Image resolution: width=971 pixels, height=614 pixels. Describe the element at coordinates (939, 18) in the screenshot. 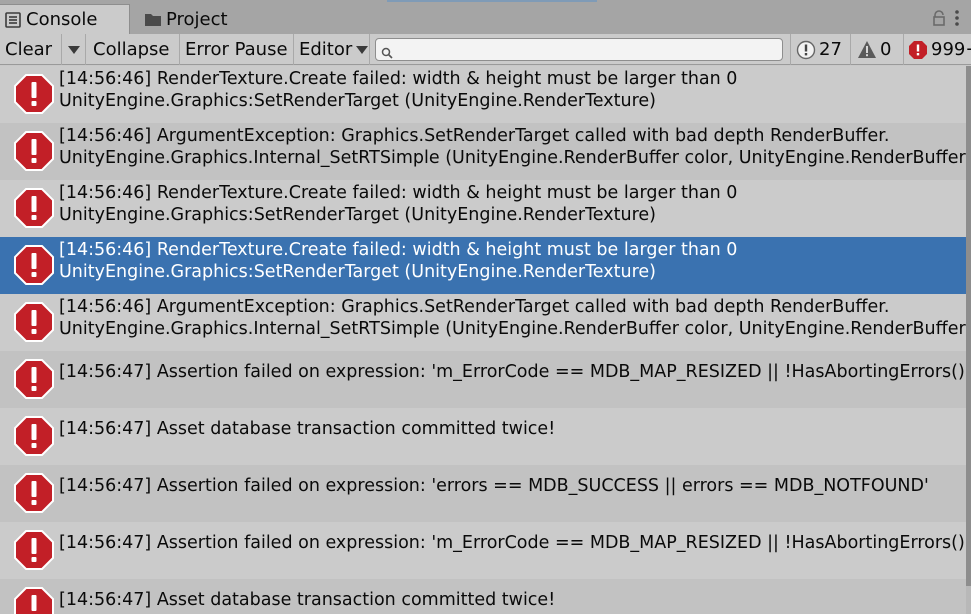

I see `lock-icon` at that location.